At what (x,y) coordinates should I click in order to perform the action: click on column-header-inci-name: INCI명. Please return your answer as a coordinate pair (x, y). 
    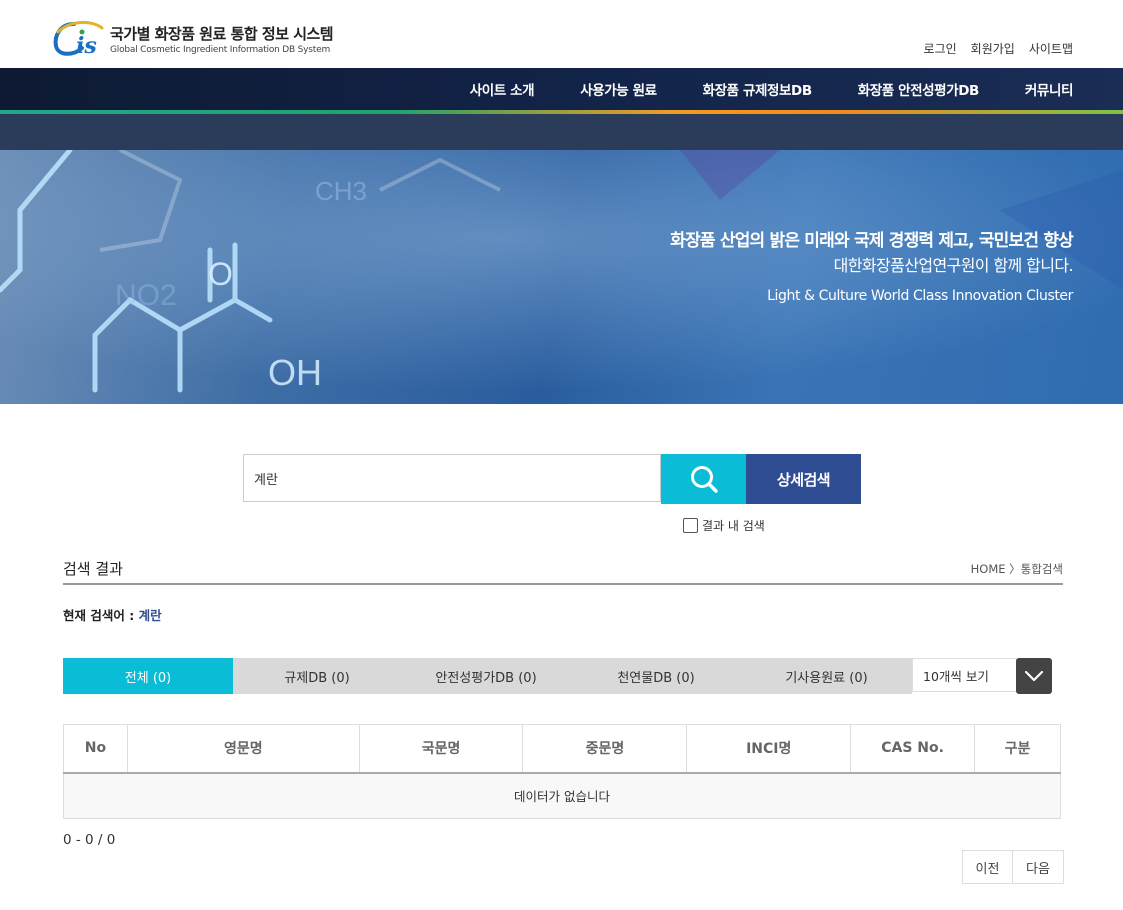
    Looking at the image, I should click on (769, 749).